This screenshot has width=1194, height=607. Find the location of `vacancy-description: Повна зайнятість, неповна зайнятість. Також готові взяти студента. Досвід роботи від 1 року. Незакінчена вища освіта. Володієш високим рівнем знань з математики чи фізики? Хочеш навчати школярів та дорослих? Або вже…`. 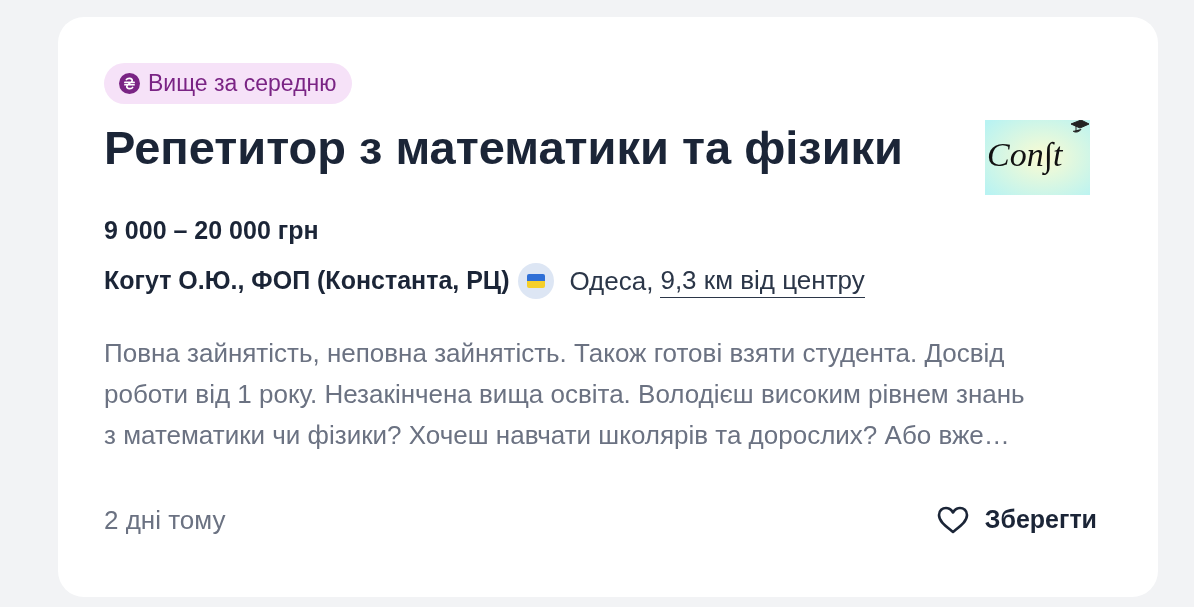

vacancy-description: Повна зайнятість, неповна зайнятість. Також готові взяти студента. Досвід роботи від 1 року. Незакінчена вища освіта. Володієш високим рівнем знань з математики чи фізики? Хочеш навчати школярів та дорослих? Або вже… is located at coordinates (565, 394).